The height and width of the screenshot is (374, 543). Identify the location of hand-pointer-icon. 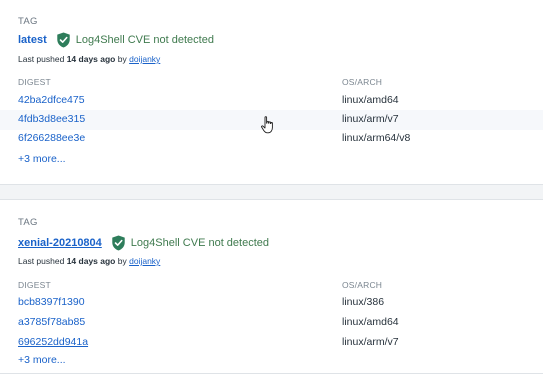
(267, 125).